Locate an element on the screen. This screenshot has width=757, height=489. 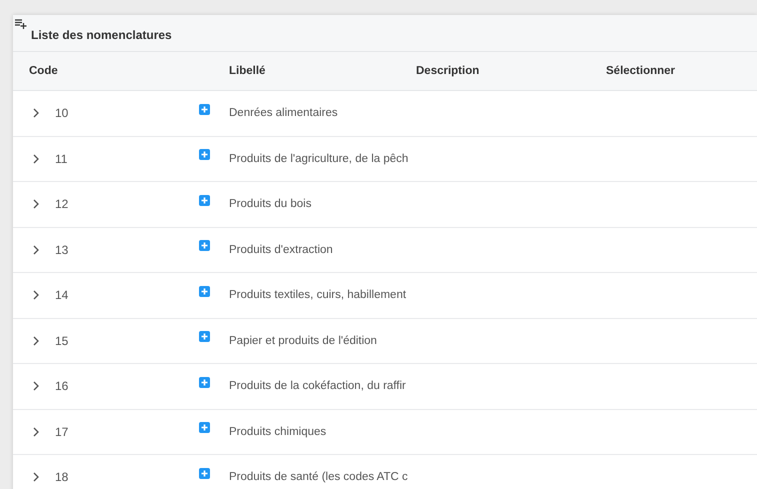
code-cell: 13 is located at coordinates (61, 249).